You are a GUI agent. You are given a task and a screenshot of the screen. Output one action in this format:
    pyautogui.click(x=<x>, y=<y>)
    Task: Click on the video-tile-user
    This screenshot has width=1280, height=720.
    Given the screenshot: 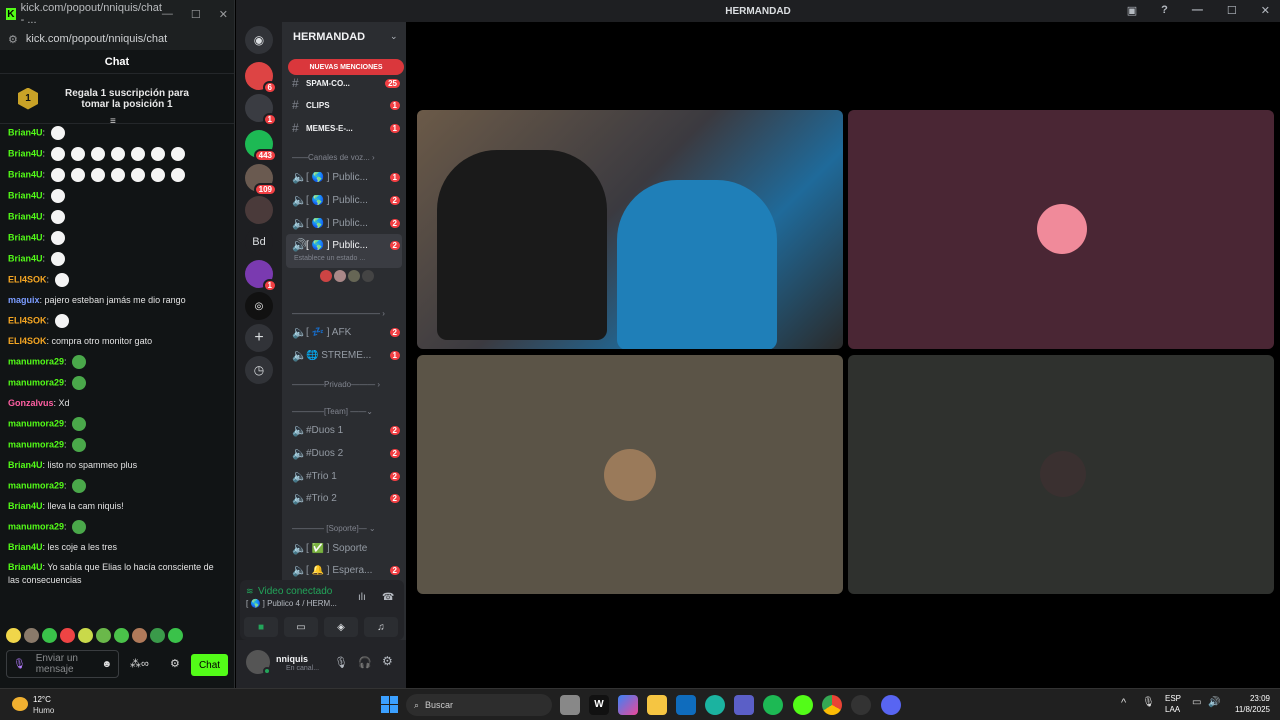 What is the action you would take?
    pyautogui.click(x=1061, y=229)
    